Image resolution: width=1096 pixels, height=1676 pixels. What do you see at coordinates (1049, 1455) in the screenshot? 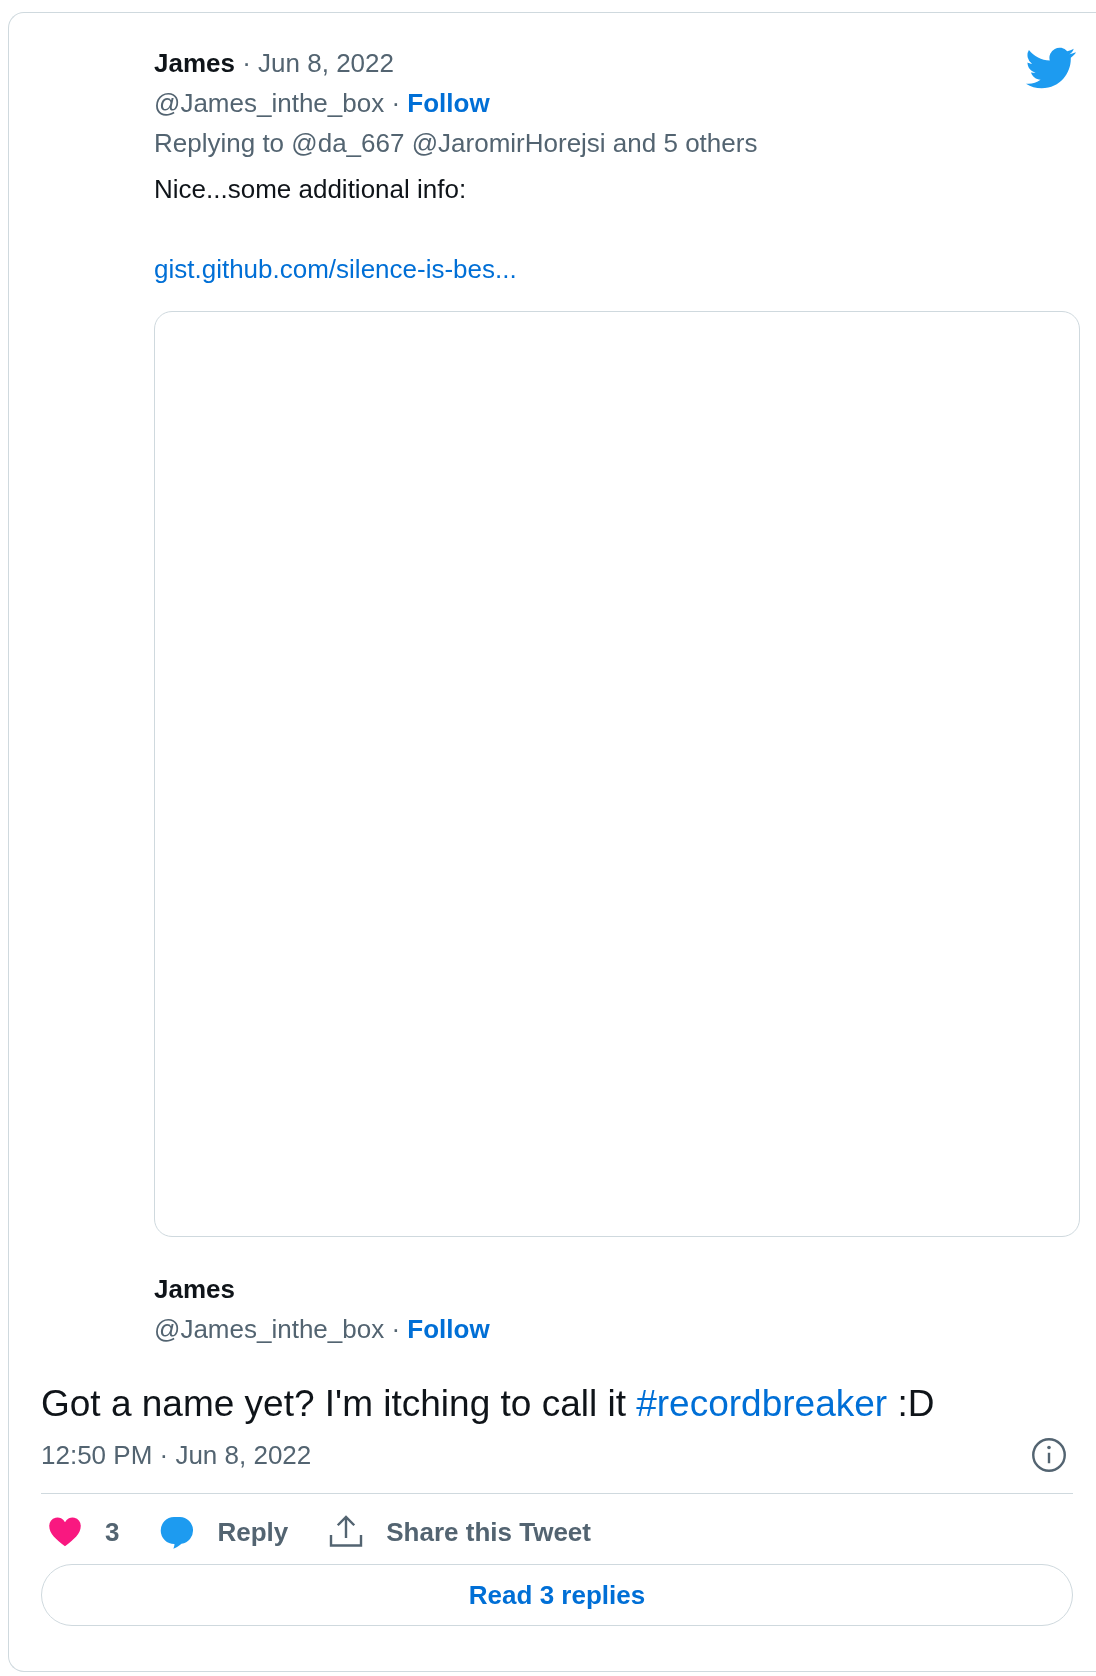
I see `info-icon` at bounding box center [1049, 1455].